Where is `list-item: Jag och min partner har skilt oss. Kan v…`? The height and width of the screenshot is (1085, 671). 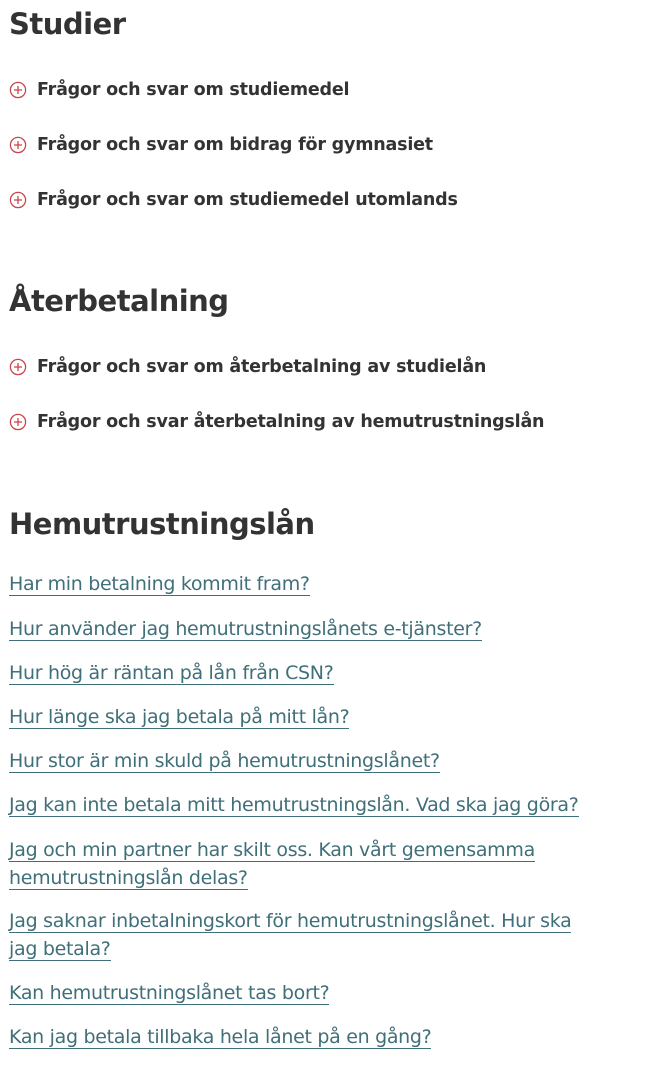
list-item: Jag och min partner har skilt oss. Kan v… is located at coordinates (300, 864).